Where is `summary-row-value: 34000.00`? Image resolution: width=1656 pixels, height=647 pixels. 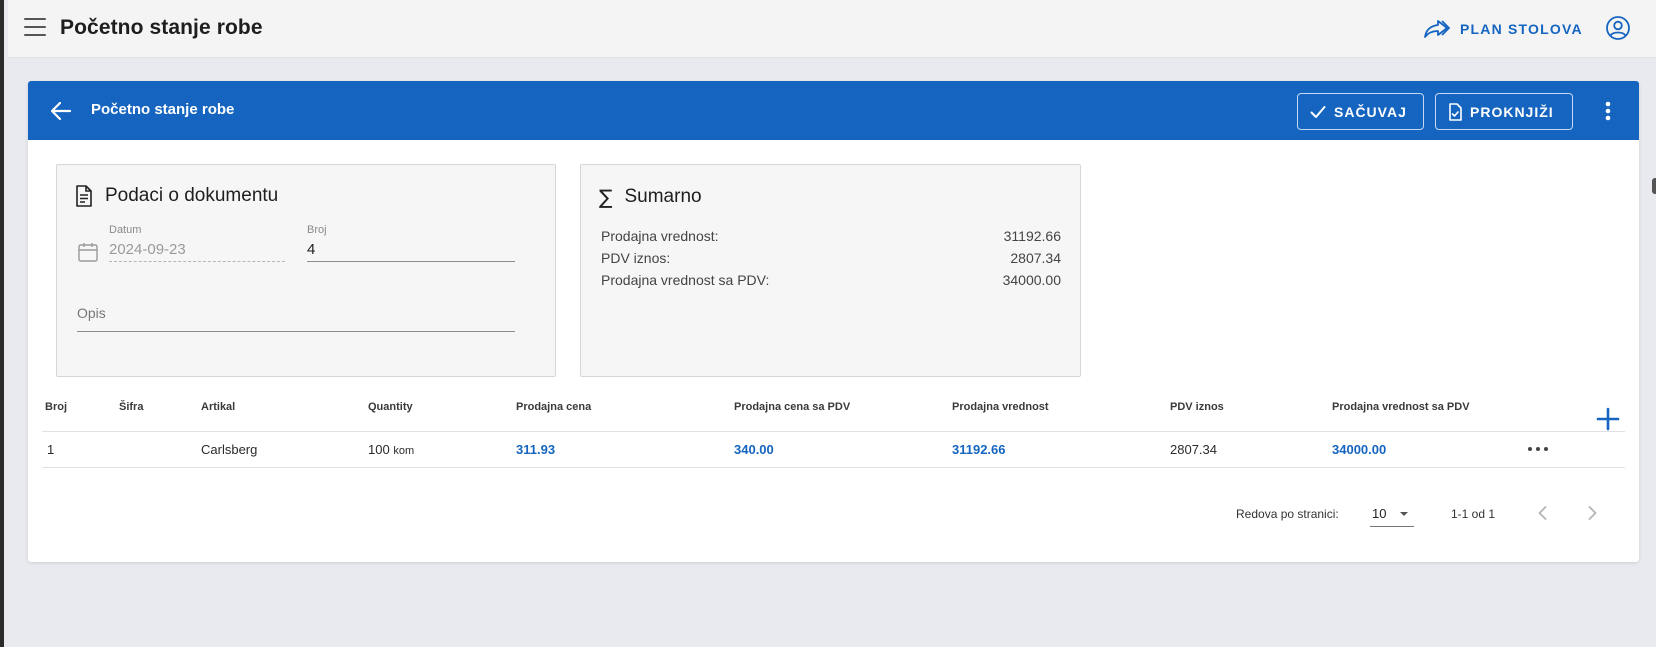 summary-row-value: 34000.00 is located at coordinates (1031, 280).